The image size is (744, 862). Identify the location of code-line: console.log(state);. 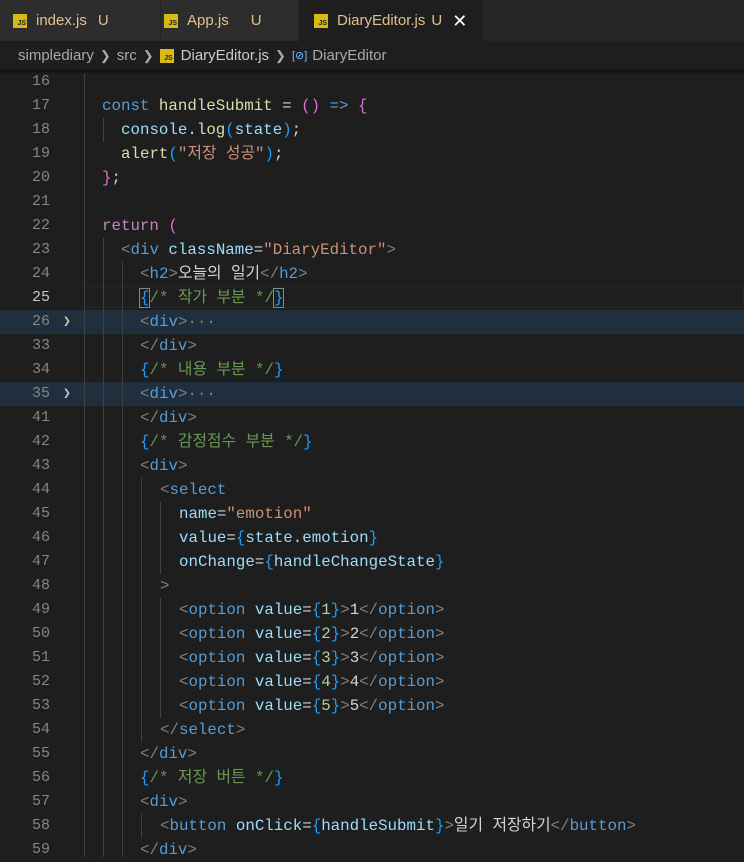
(211, 130).